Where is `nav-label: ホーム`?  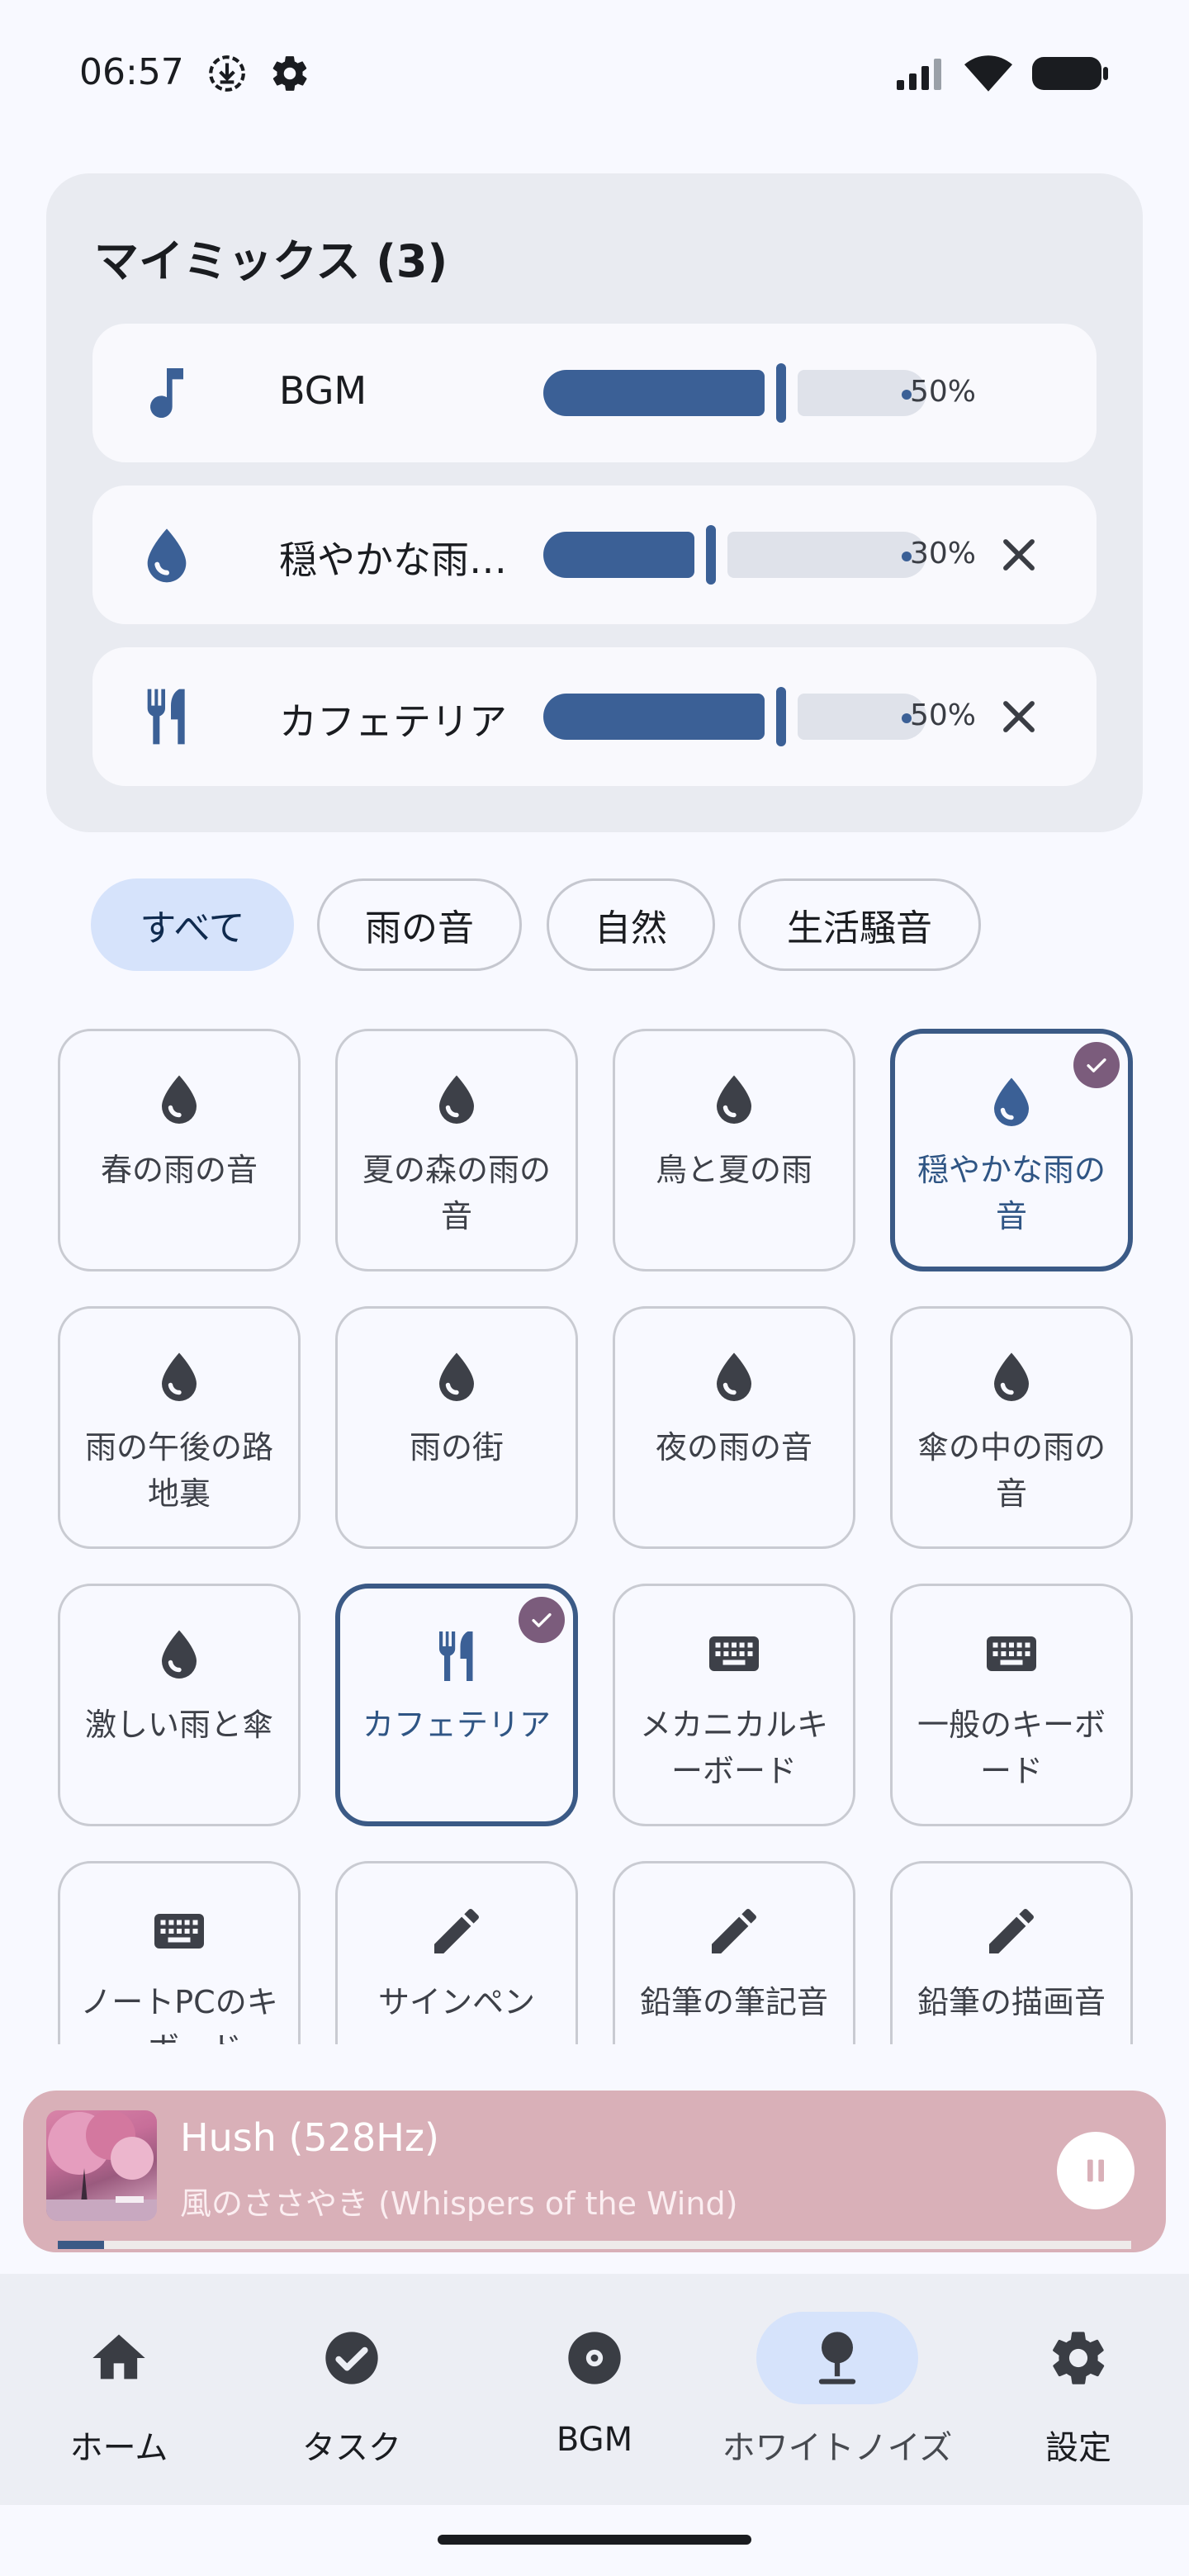
nav-label: ホーム is located at coordinates (118, 2448).